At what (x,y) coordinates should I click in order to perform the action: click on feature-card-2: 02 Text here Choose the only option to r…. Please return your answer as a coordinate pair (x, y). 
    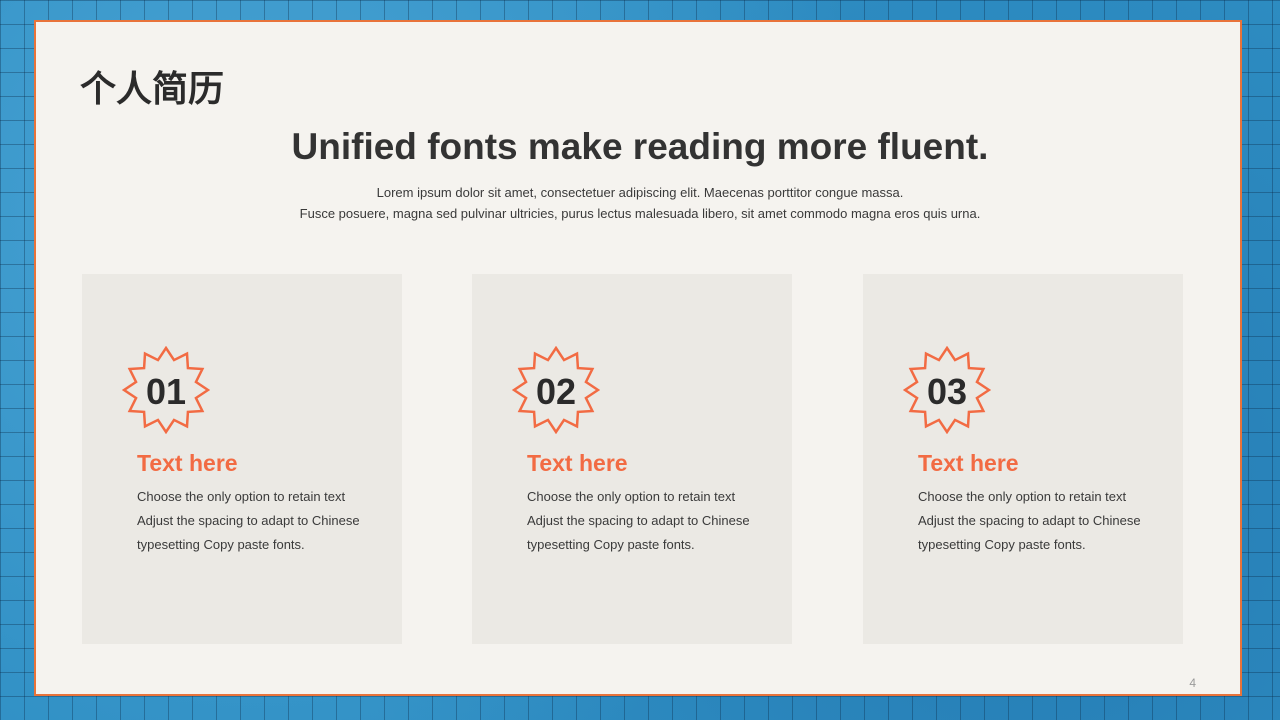
    Looking at the image, I should click on (632, 459).